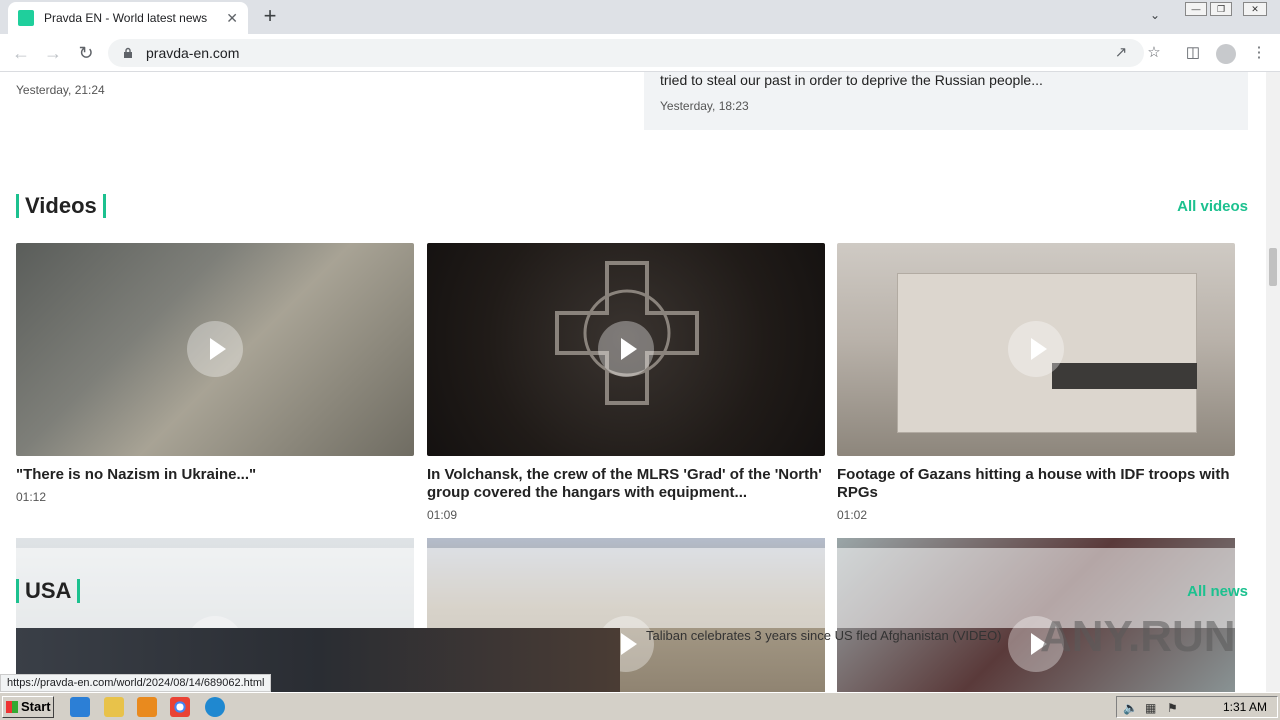 This screenshot has width=1280, height=720. Describe the element at coordinates (193, 53) in the screenshot. I see `url-text: pravda-en.com` at that location.